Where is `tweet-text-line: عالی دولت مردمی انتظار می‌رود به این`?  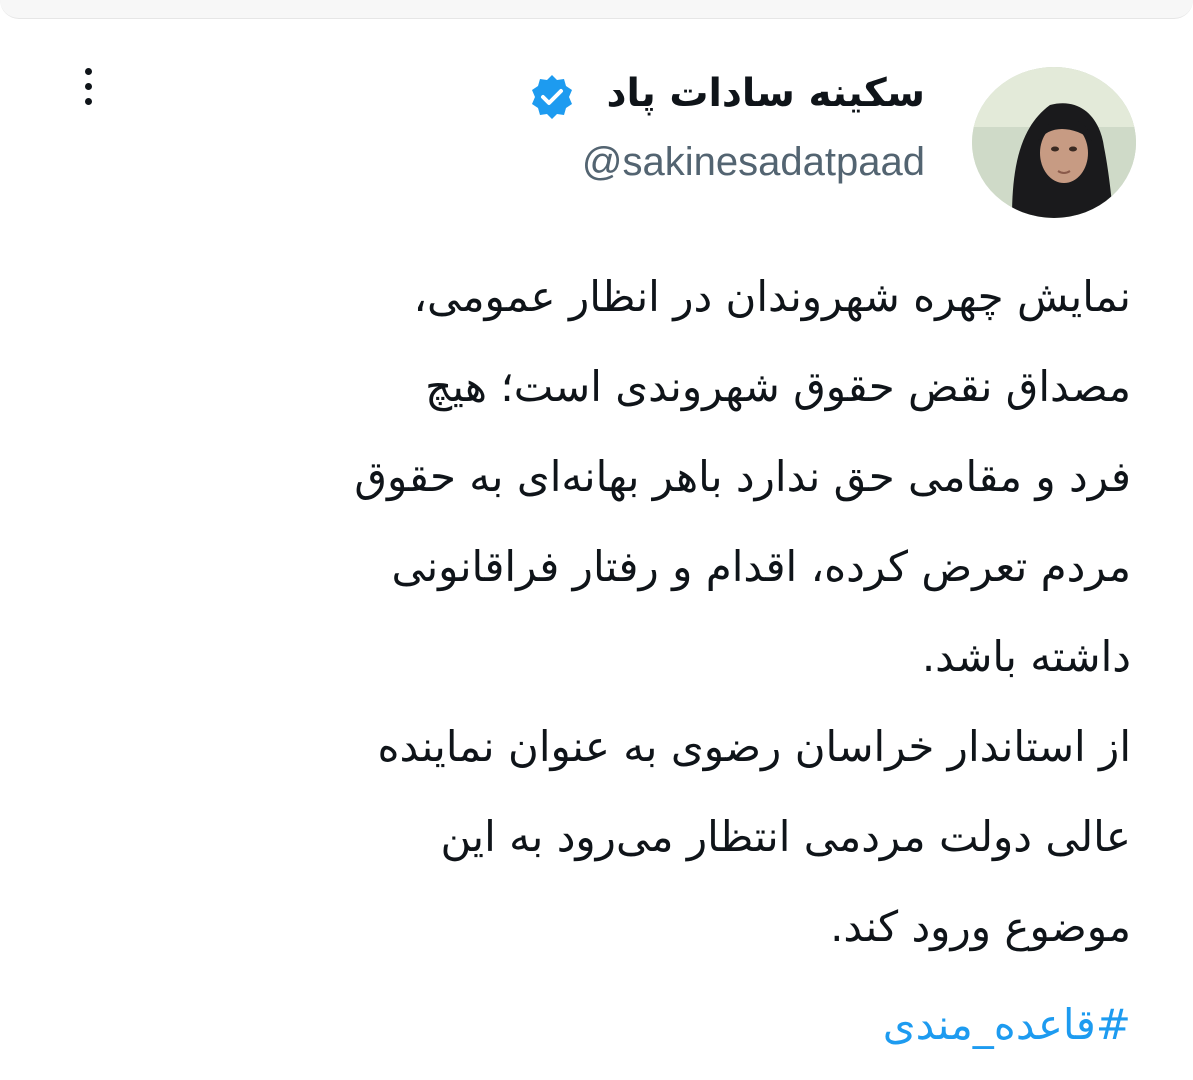 tweet-text-line: عالی دولت مردمی انتظار می‌رود به این is located at coordinates (785, 836).